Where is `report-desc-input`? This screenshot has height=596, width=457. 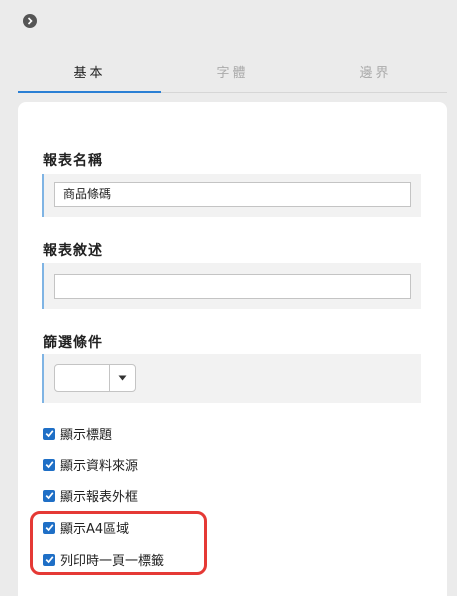 report-desc-input is located at coordinates (232, 286).